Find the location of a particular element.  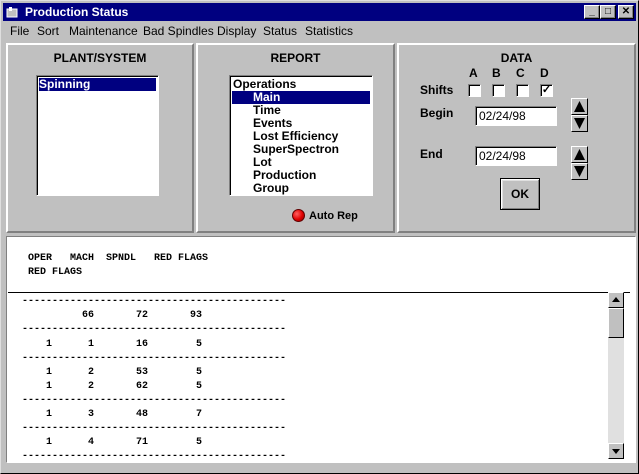

shift-d-checkbox: ✓ is located at coordinates (546, 90).